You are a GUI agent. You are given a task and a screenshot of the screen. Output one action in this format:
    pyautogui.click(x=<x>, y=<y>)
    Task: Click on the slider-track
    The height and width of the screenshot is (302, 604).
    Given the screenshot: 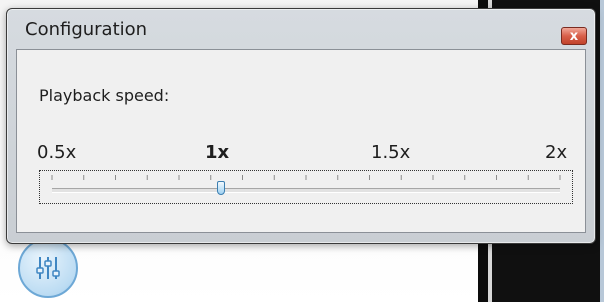 What is the action you would take?
    pyautogui.click(x=306, y=190)
    